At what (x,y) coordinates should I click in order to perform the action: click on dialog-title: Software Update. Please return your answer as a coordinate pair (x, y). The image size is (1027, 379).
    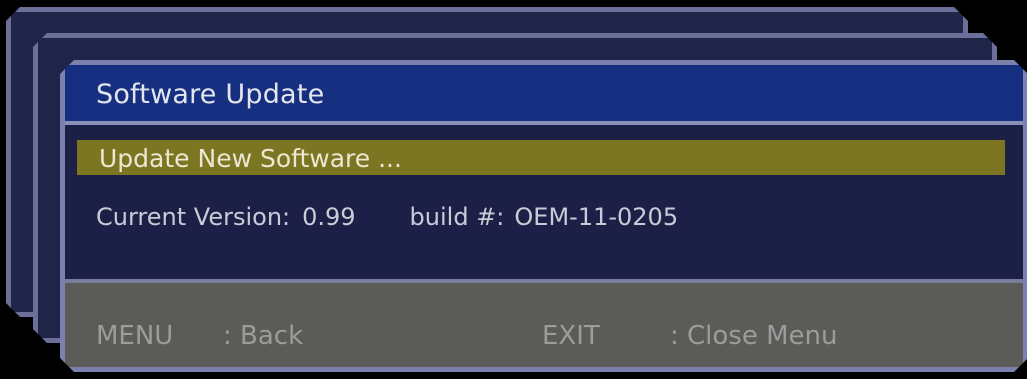
    Looking at the image, I should click on (210, 94).